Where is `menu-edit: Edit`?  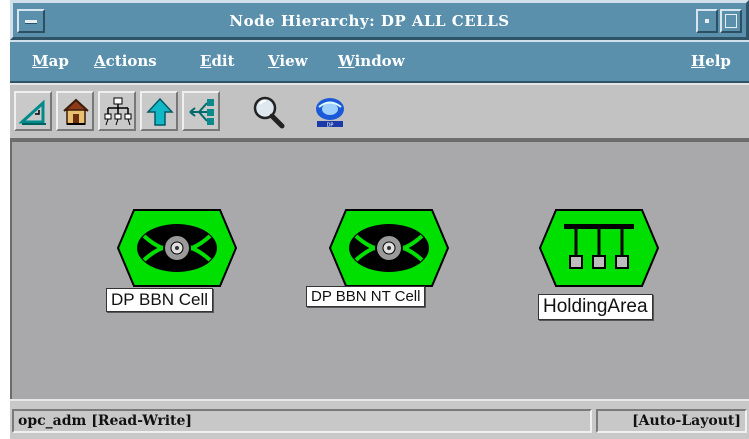
menu-edit: Edit is located at coordinates (217, 61).